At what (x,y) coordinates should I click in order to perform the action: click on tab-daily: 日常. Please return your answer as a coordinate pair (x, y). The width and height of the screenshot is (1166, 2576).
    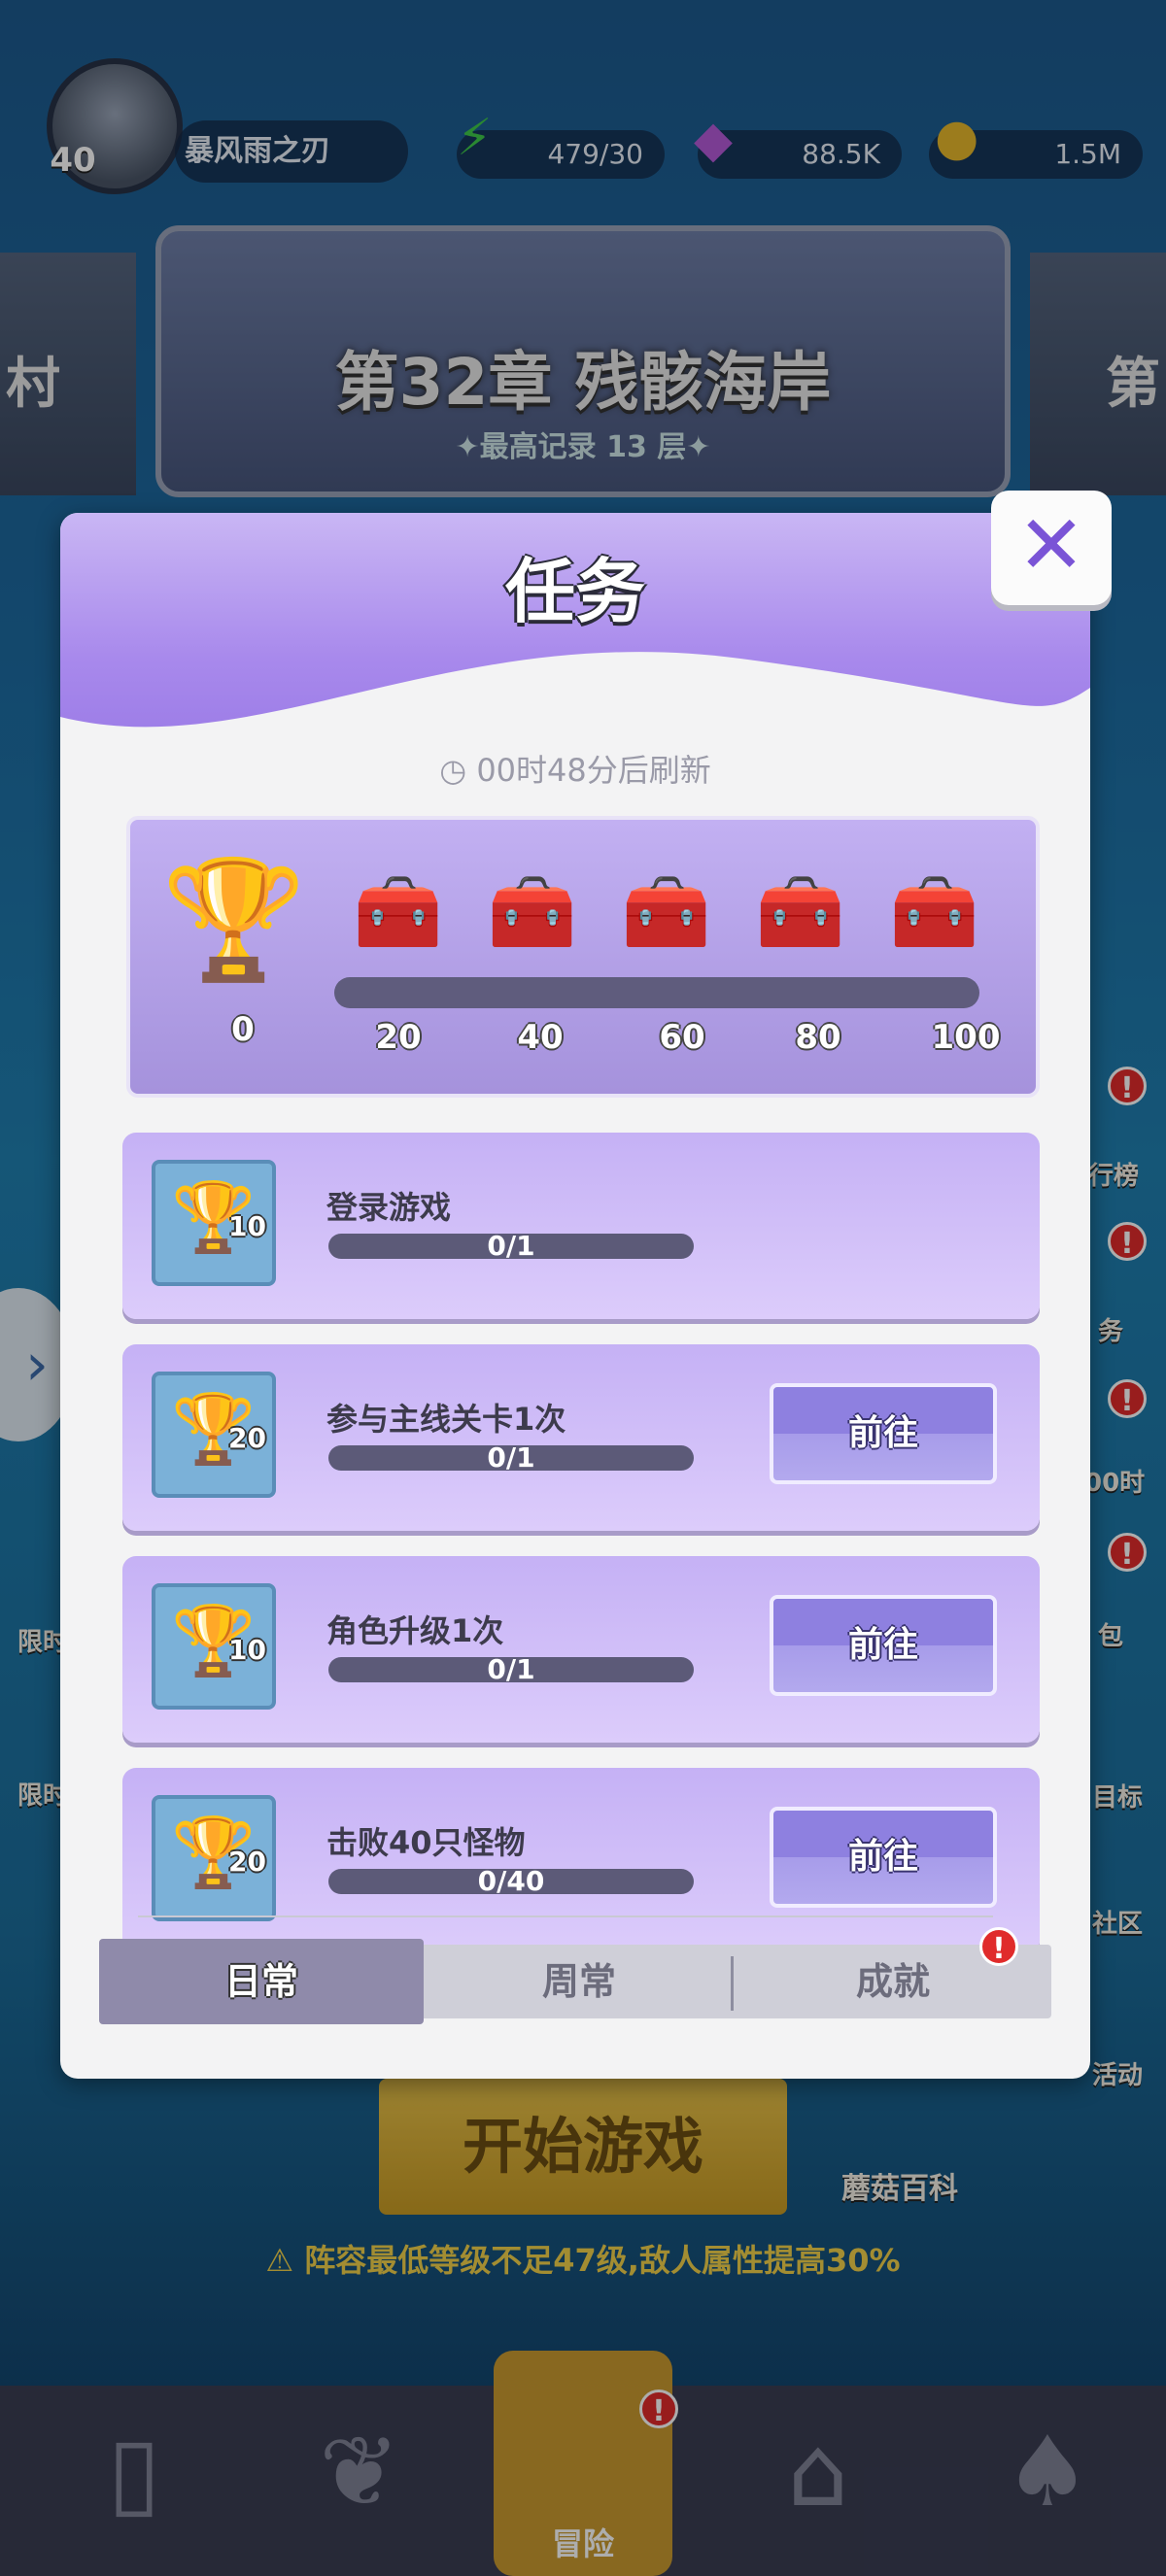
    Looking at the image, I should click on (261, 1981).